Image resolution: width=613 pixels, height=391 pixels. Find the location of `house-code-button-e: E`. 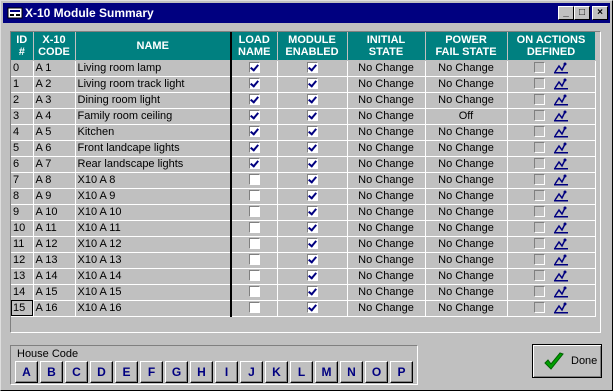

house-code-button-e: E is located at coordinates (126, 372).